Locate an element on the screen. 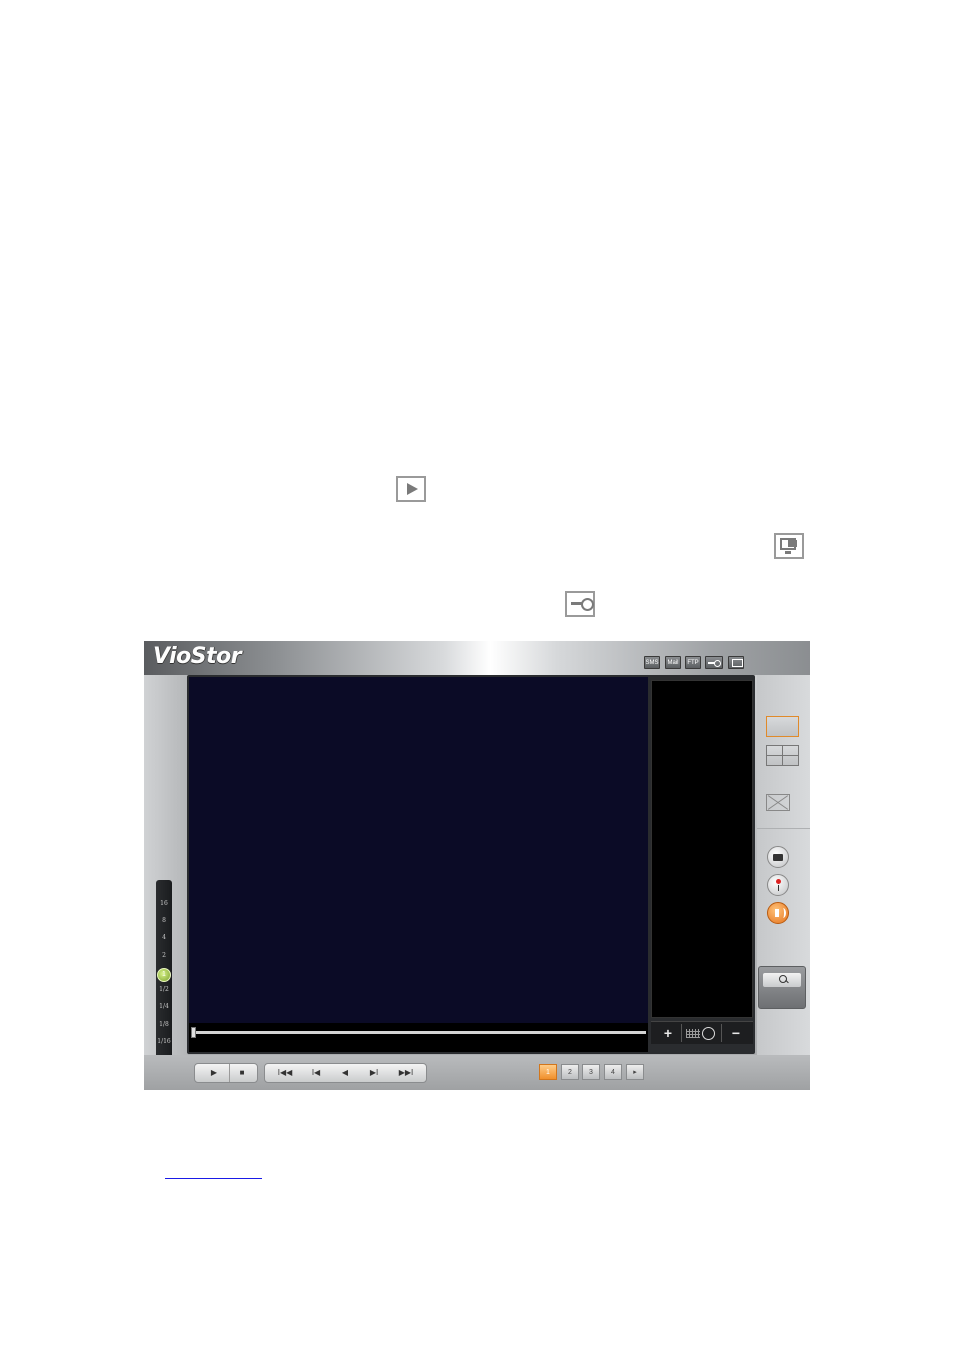 The height and width of the screenshot is (1350, 954). title-bar: VioStor SMS Mail FTP is located at coordinates (477, 658).